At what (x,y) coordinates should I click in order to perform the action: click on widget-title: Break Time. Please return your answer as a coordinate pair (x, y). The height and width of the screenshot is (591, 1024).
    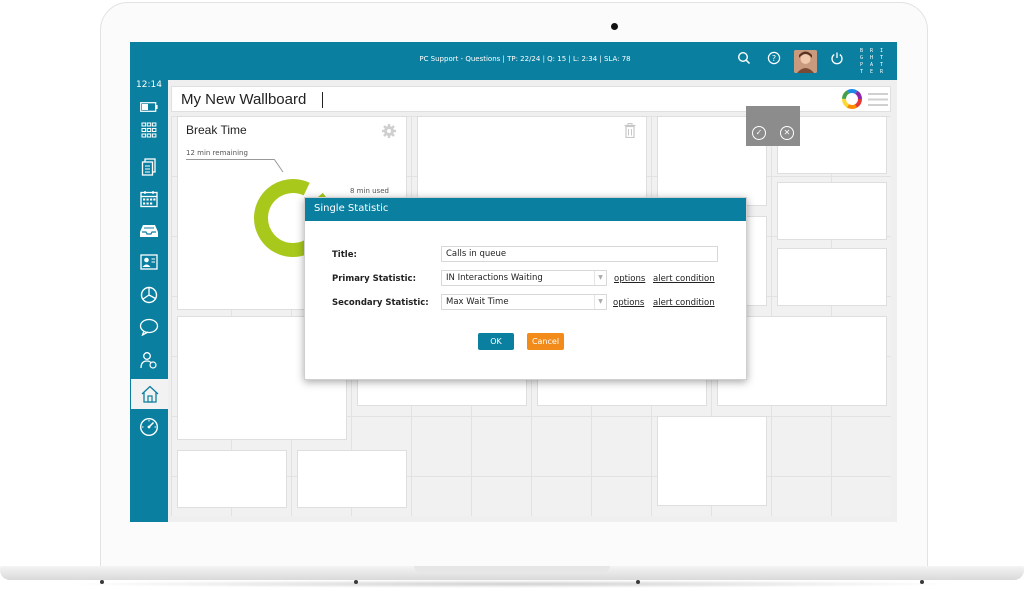
    Looking at the image, I should click on (216, 130).